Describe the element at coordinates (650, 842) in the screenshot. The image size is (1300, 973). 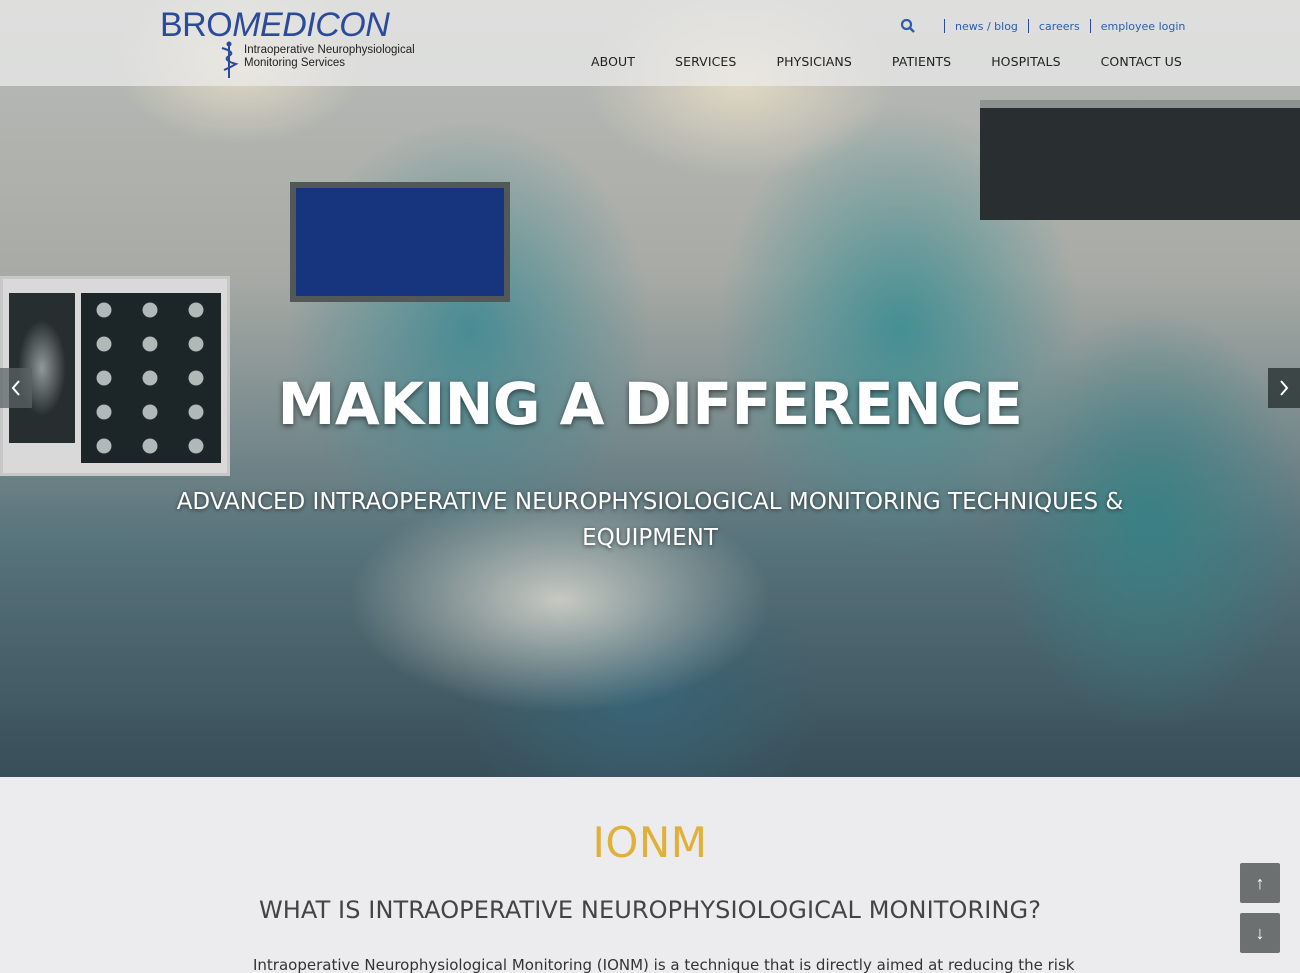
I see `section-title: IONM` at that location.